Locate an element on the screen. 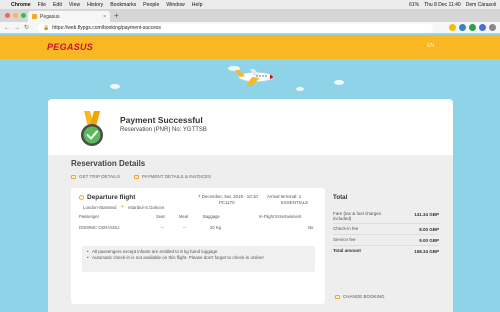  menu-people: People is located at coordinates (151, 5).